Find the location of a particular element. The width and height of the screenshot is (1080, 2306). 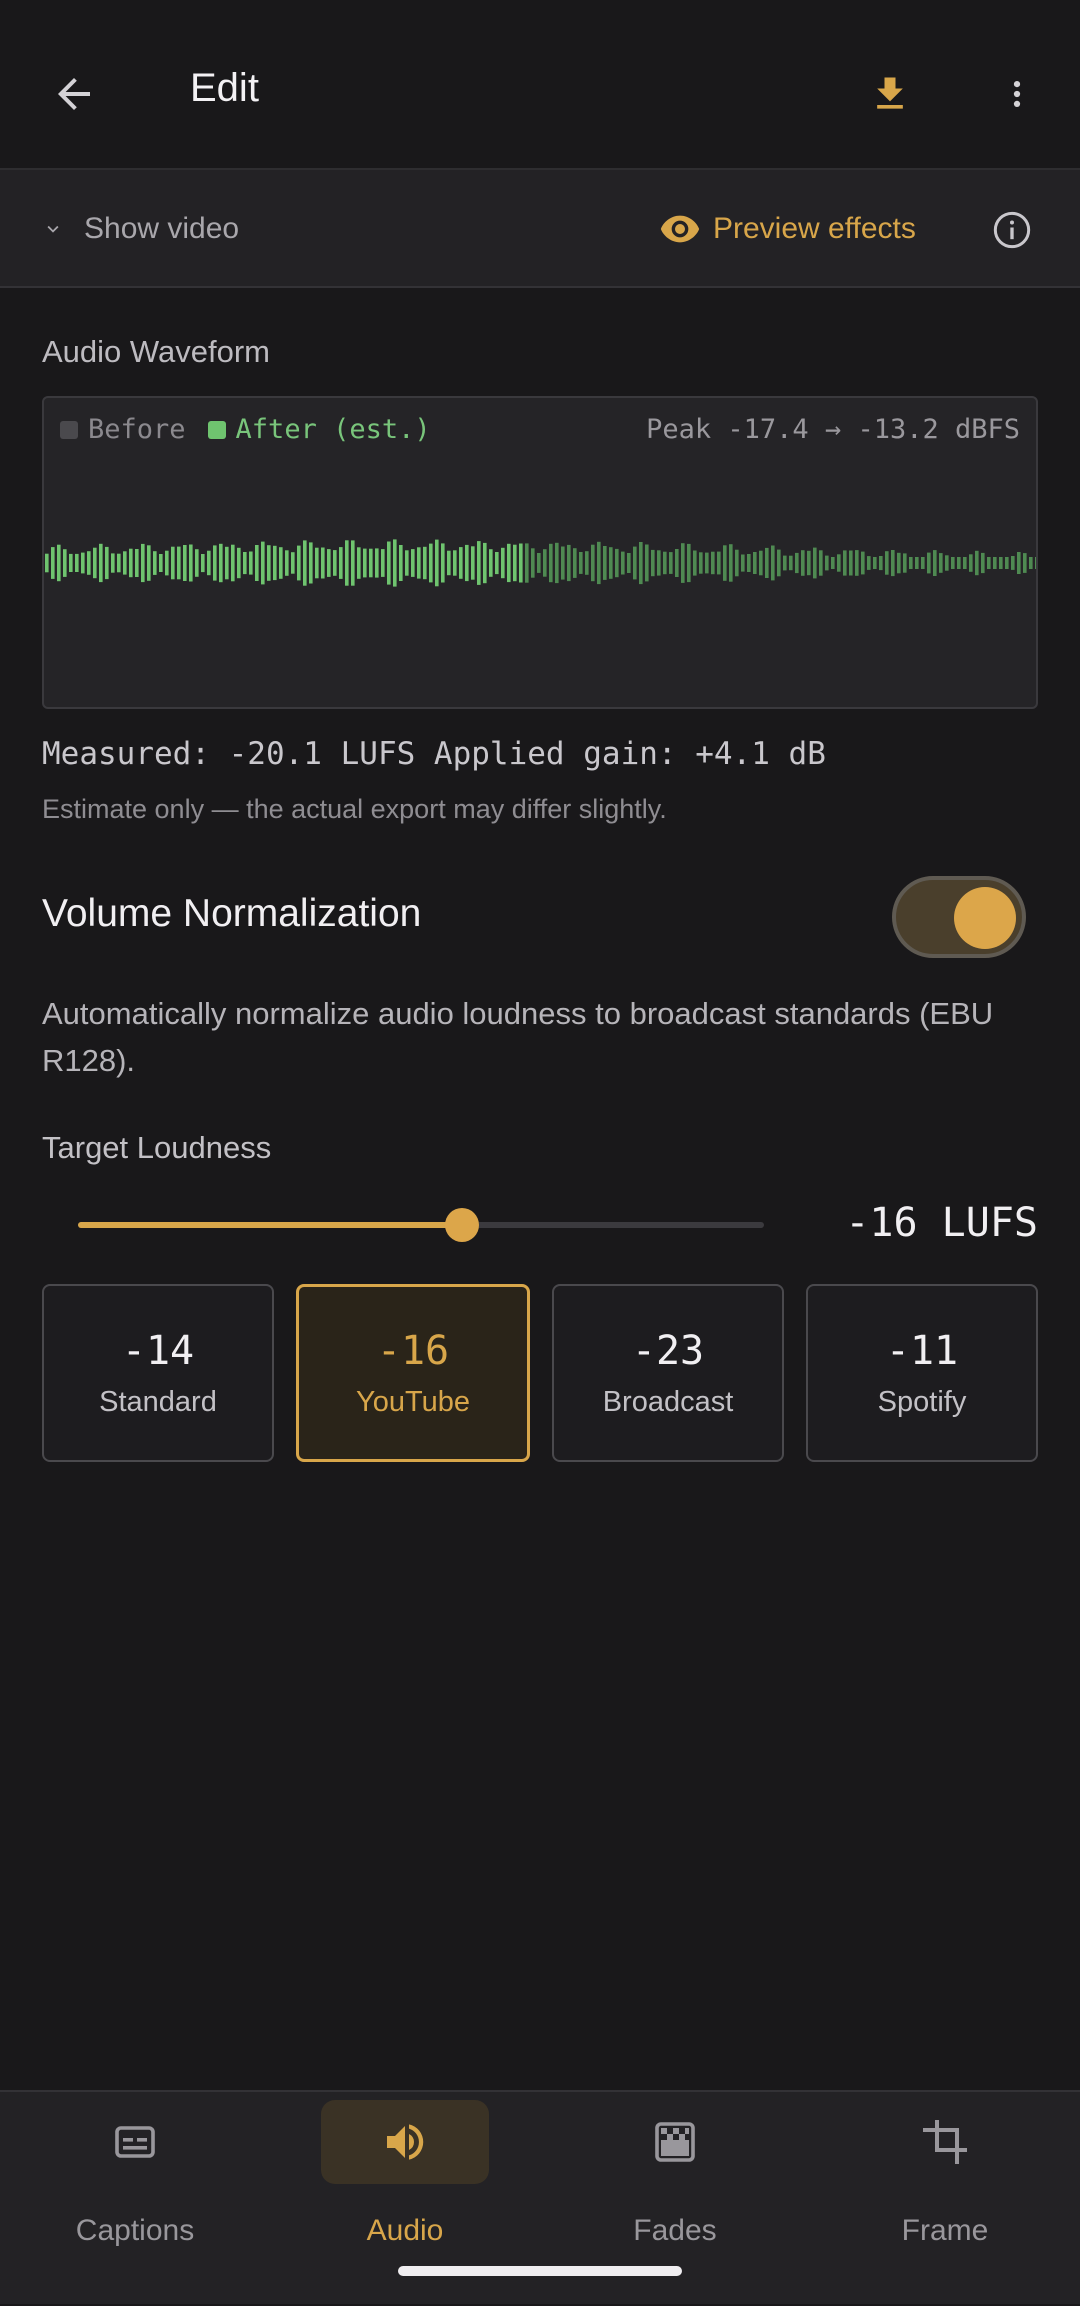

nav-captions: Captions is located at coordinates (135, 2199).